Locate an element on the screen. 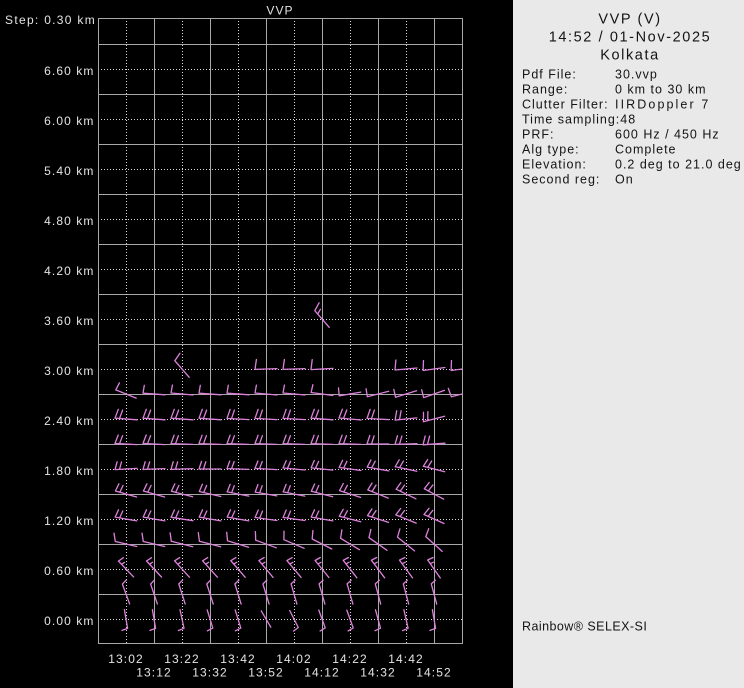 The height and width of the screenshot is (688, 744). svg-text: 13:32 is located at coordinates (210, 673).